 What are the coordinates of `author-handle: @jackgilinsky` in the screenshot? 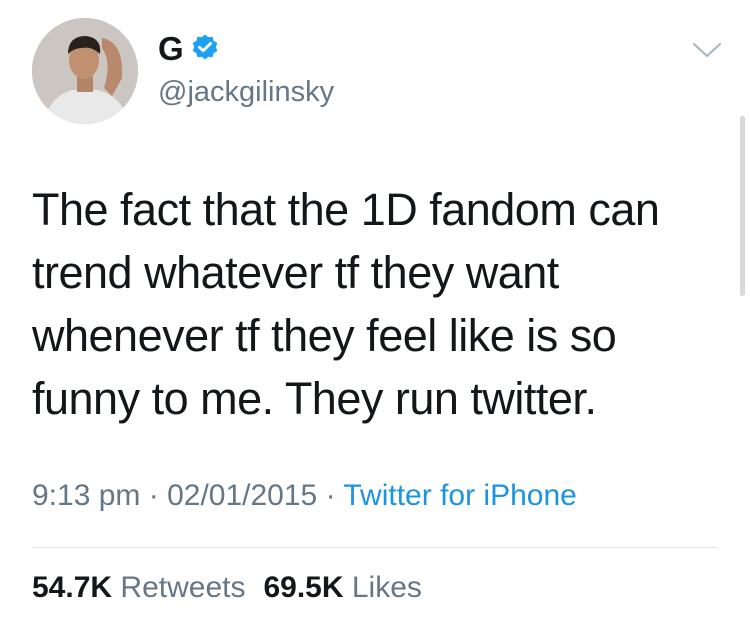 It's located at (246, 92).